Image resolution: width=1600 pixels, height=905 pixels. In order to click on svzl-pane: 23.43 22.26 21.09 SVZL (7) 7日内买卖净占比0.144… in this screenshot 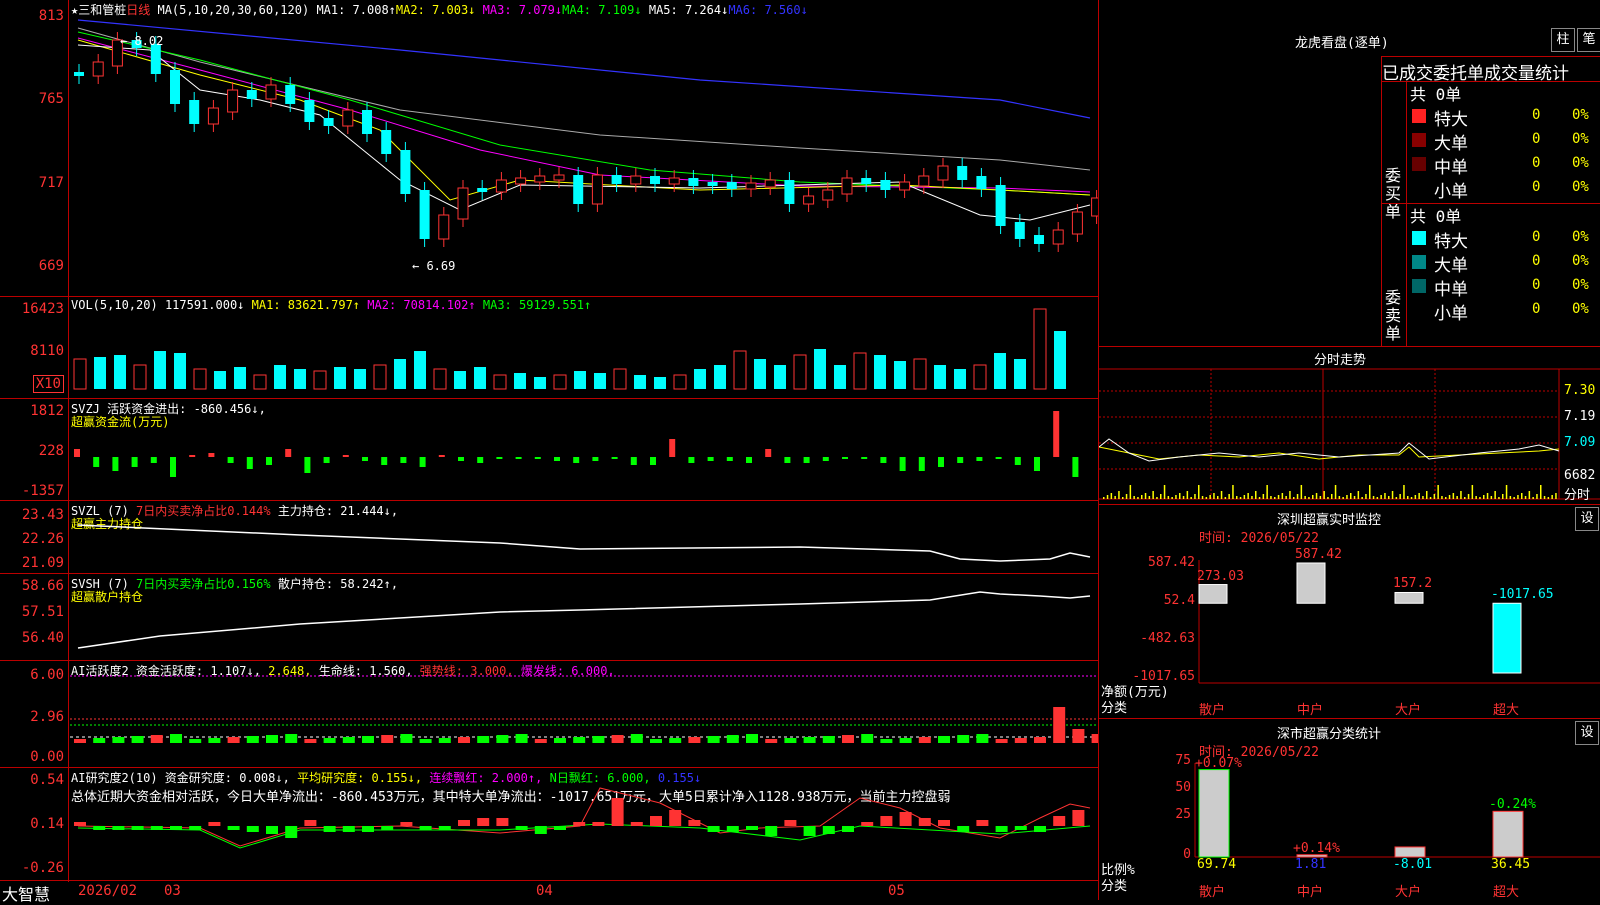, I will do `click(549, 537)`.